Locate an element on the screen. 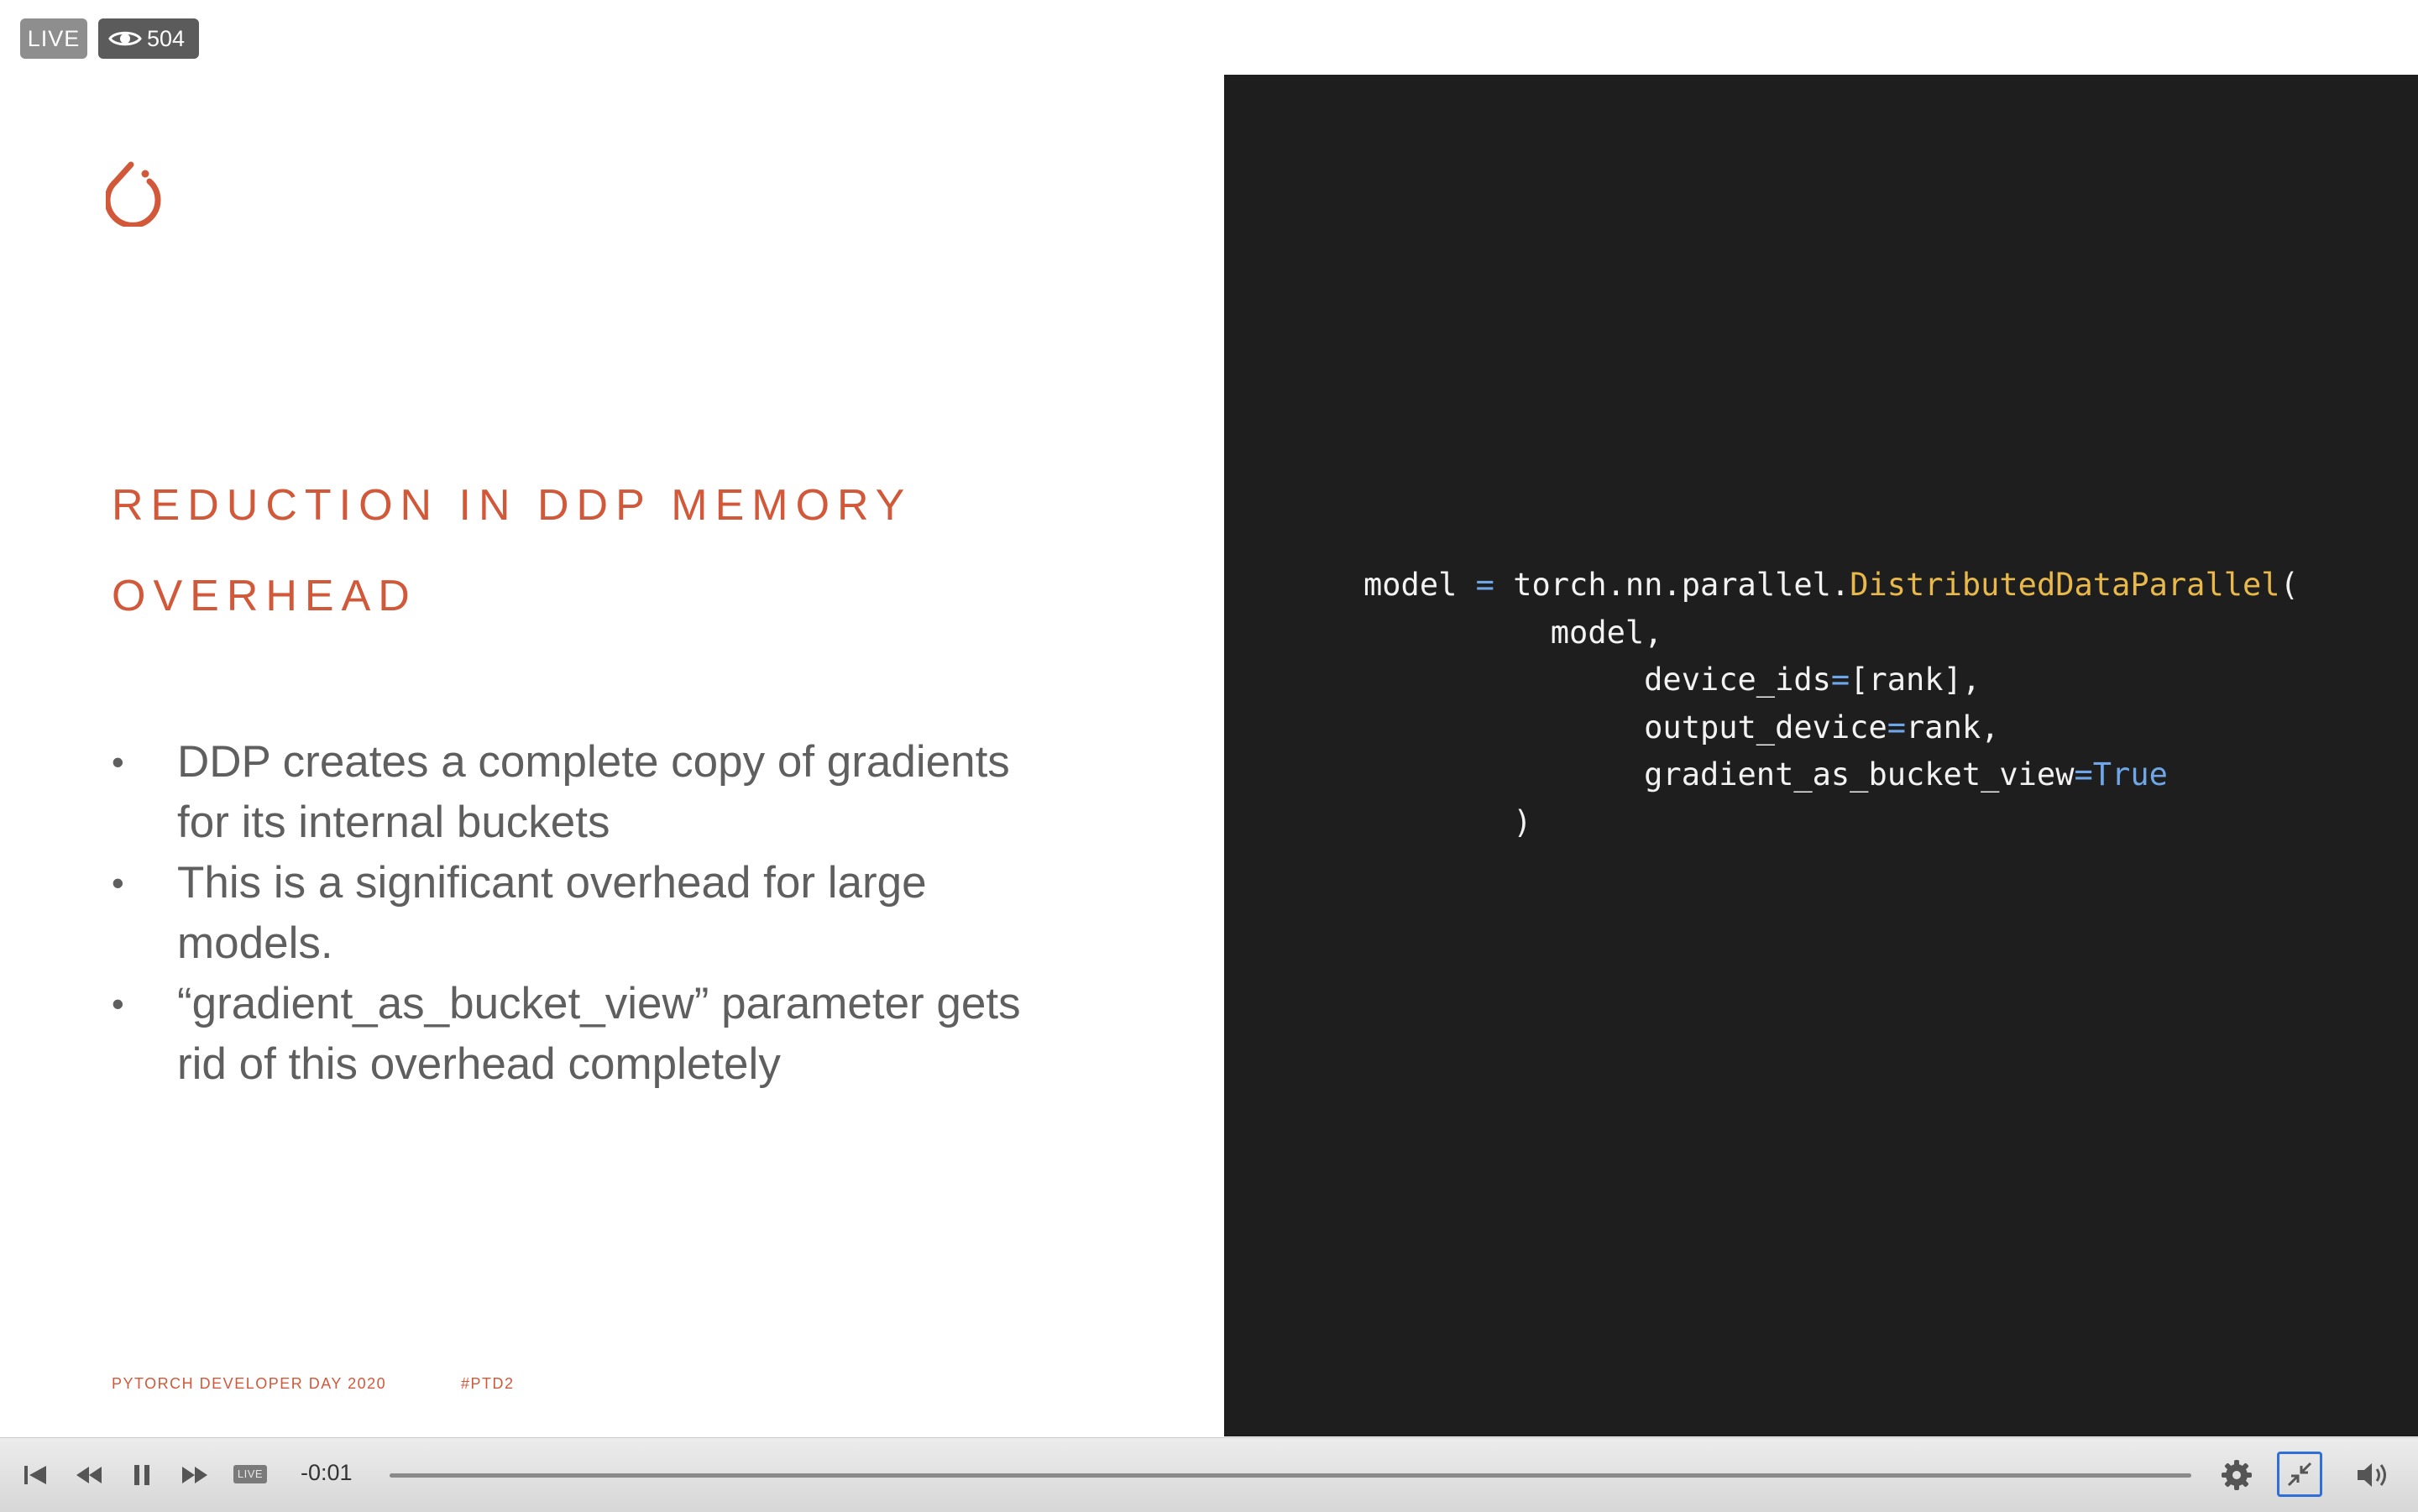 The width and height of the screenshot is (2418, 1512). code-token: model is located at coordinates (1410, 585).